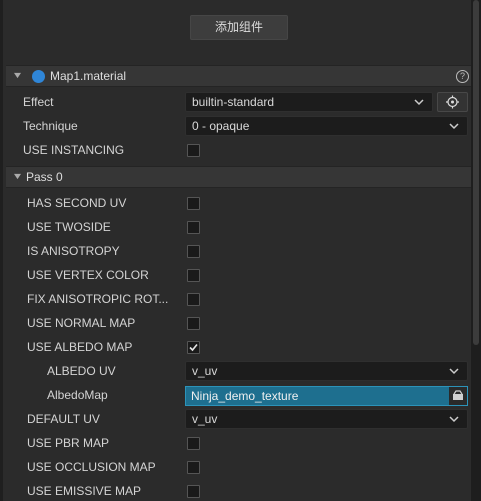 Image resolution: width=481 pixels, height=501 pixels. Describe the element at coordinates (91, 467) in the screenshot. I see `prop-label: USE OCCLUSION MAP` at that location.